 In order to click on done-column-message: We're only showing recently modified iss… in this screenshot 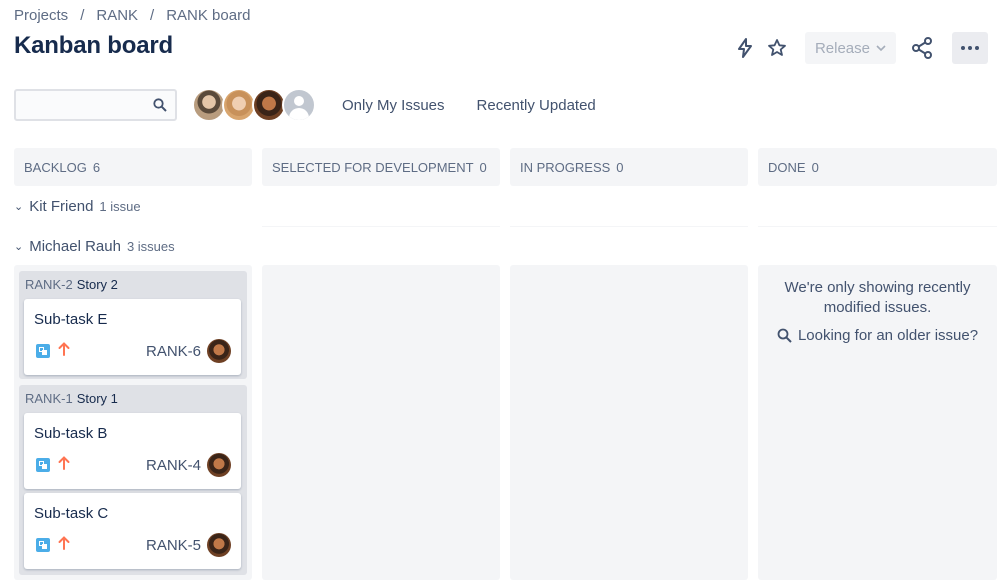, I will do `click(877, 297)`.